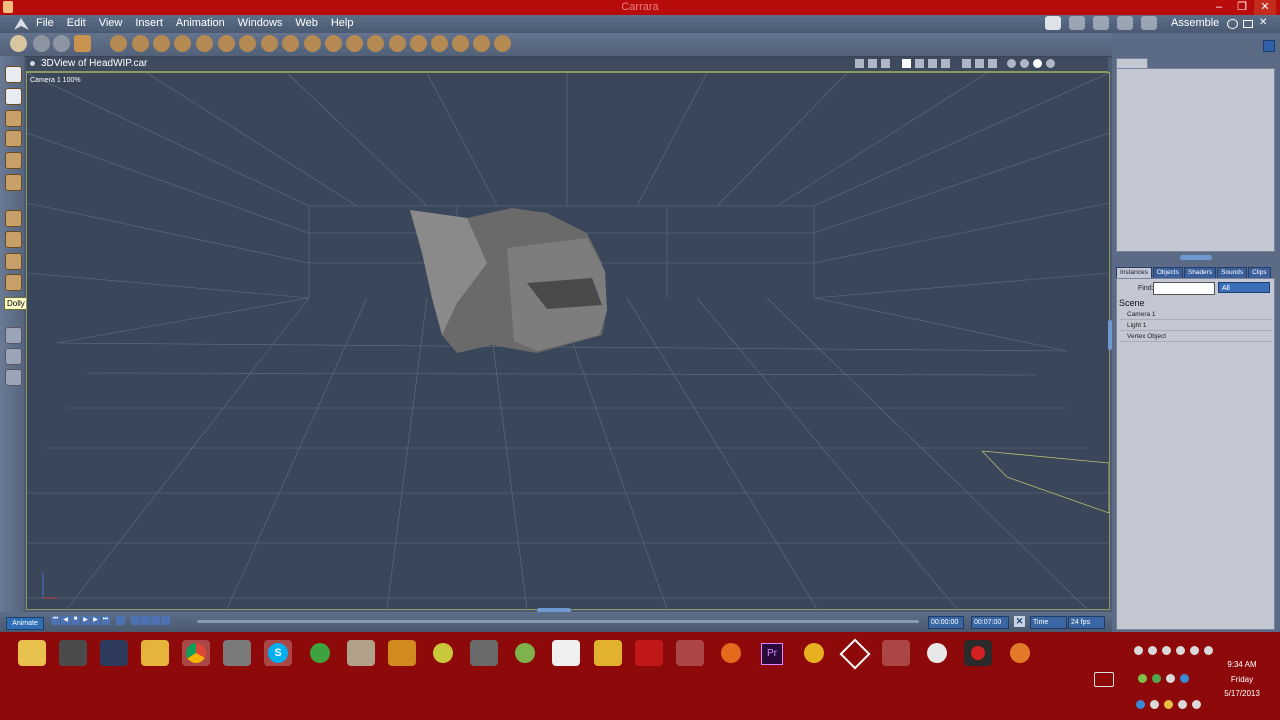 This screenshot has width=1280, height=720. Describe the element at coordinates (8, 7) in the screenshot. I see `app-icon` at that location.